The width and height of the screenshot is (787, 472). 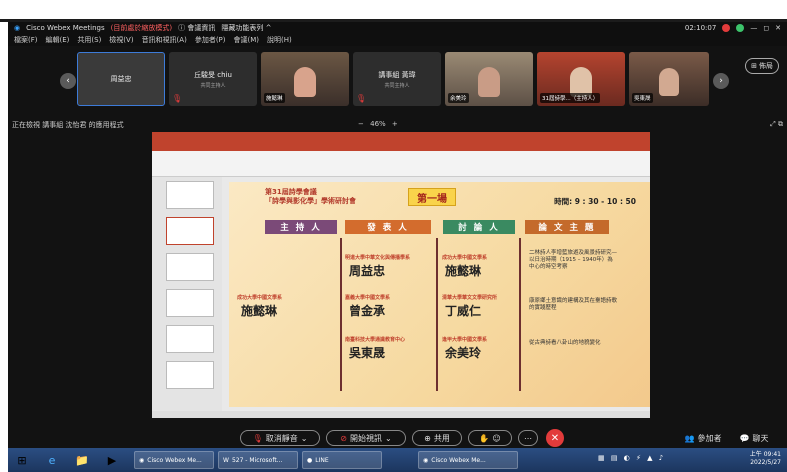 What do you see at coordinates (395, 124) in the screenshot?
I see `zoom-in-button: +` at bounding box center [395, 124].